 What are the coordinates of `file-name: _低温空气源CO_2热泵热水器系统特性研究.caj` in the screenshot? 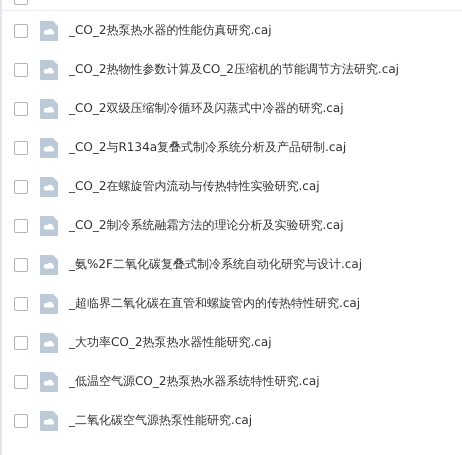 It's located at (194, 381).